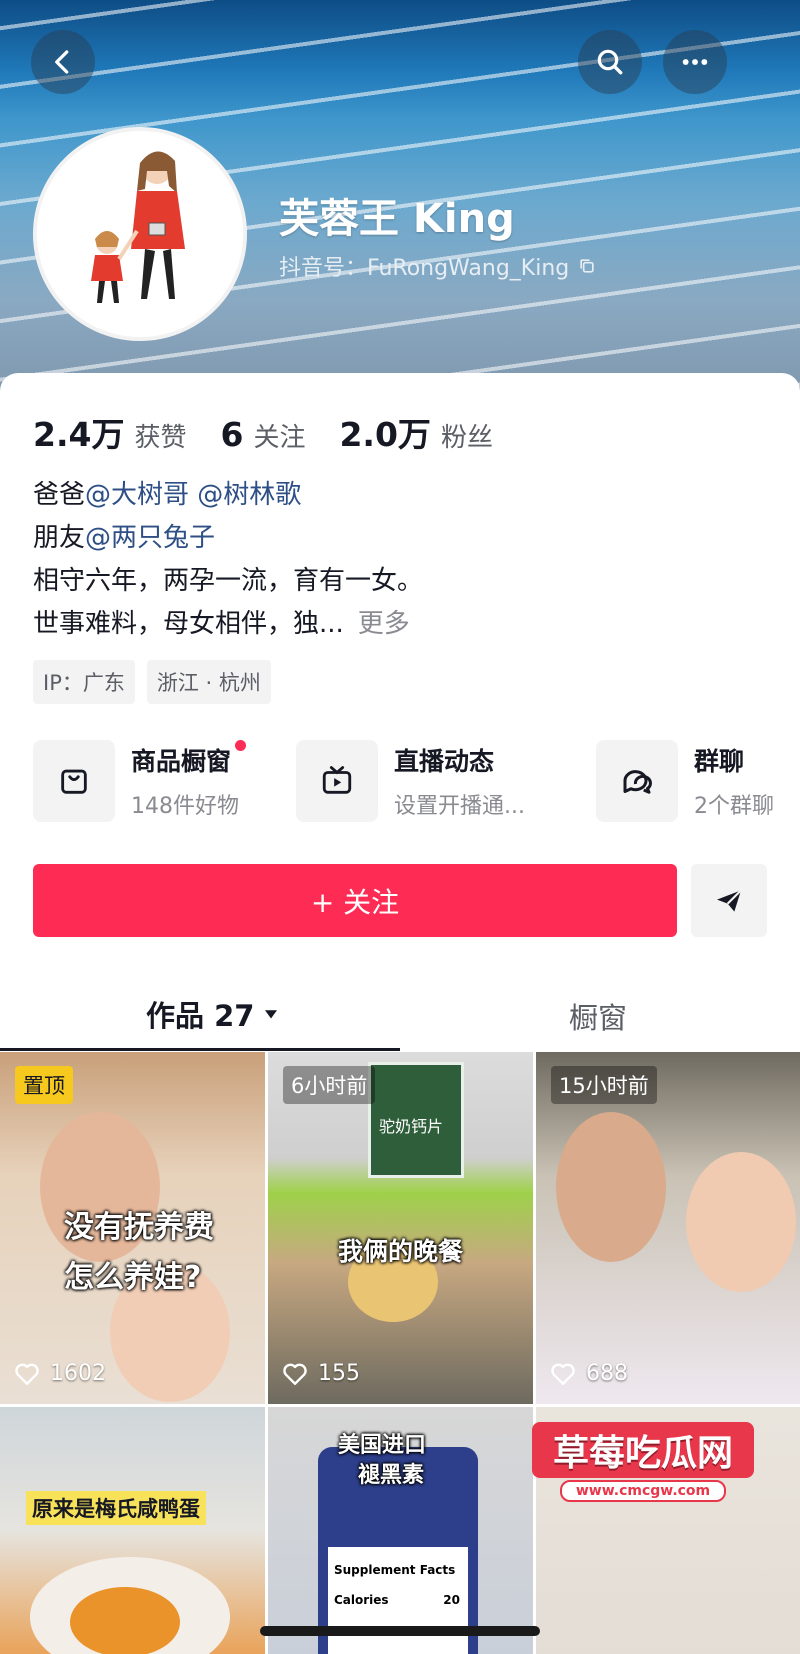 Image resolution: width=800 pixels, height=1654 pixels. I want to click on mention-link: @大树哥, so click(137, 495).